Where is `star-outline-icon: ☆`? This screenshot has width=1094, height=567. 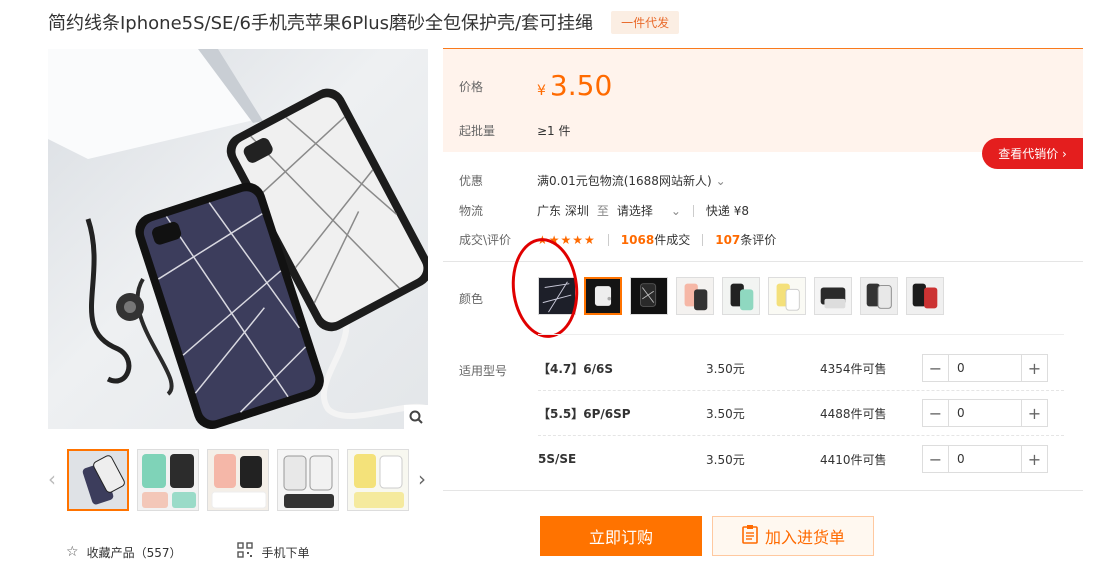
star-outline-icon: ☆ is located at coordinates (72, 552).